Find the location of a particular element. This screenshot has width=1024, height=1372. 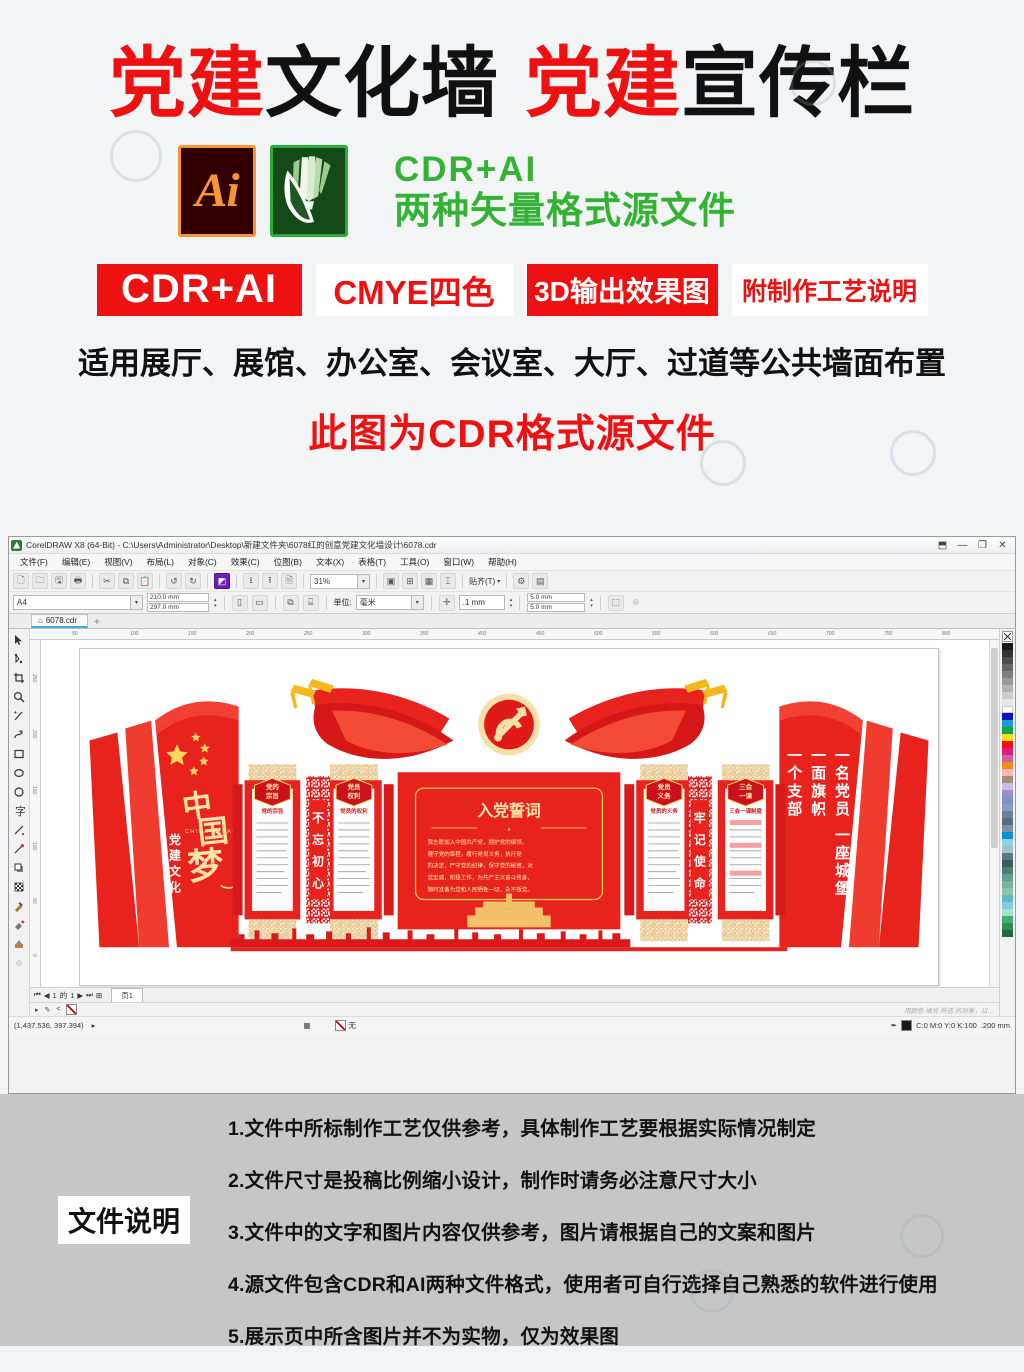

color-eyedropper-tool-icon is located at coordinates (19, 906).